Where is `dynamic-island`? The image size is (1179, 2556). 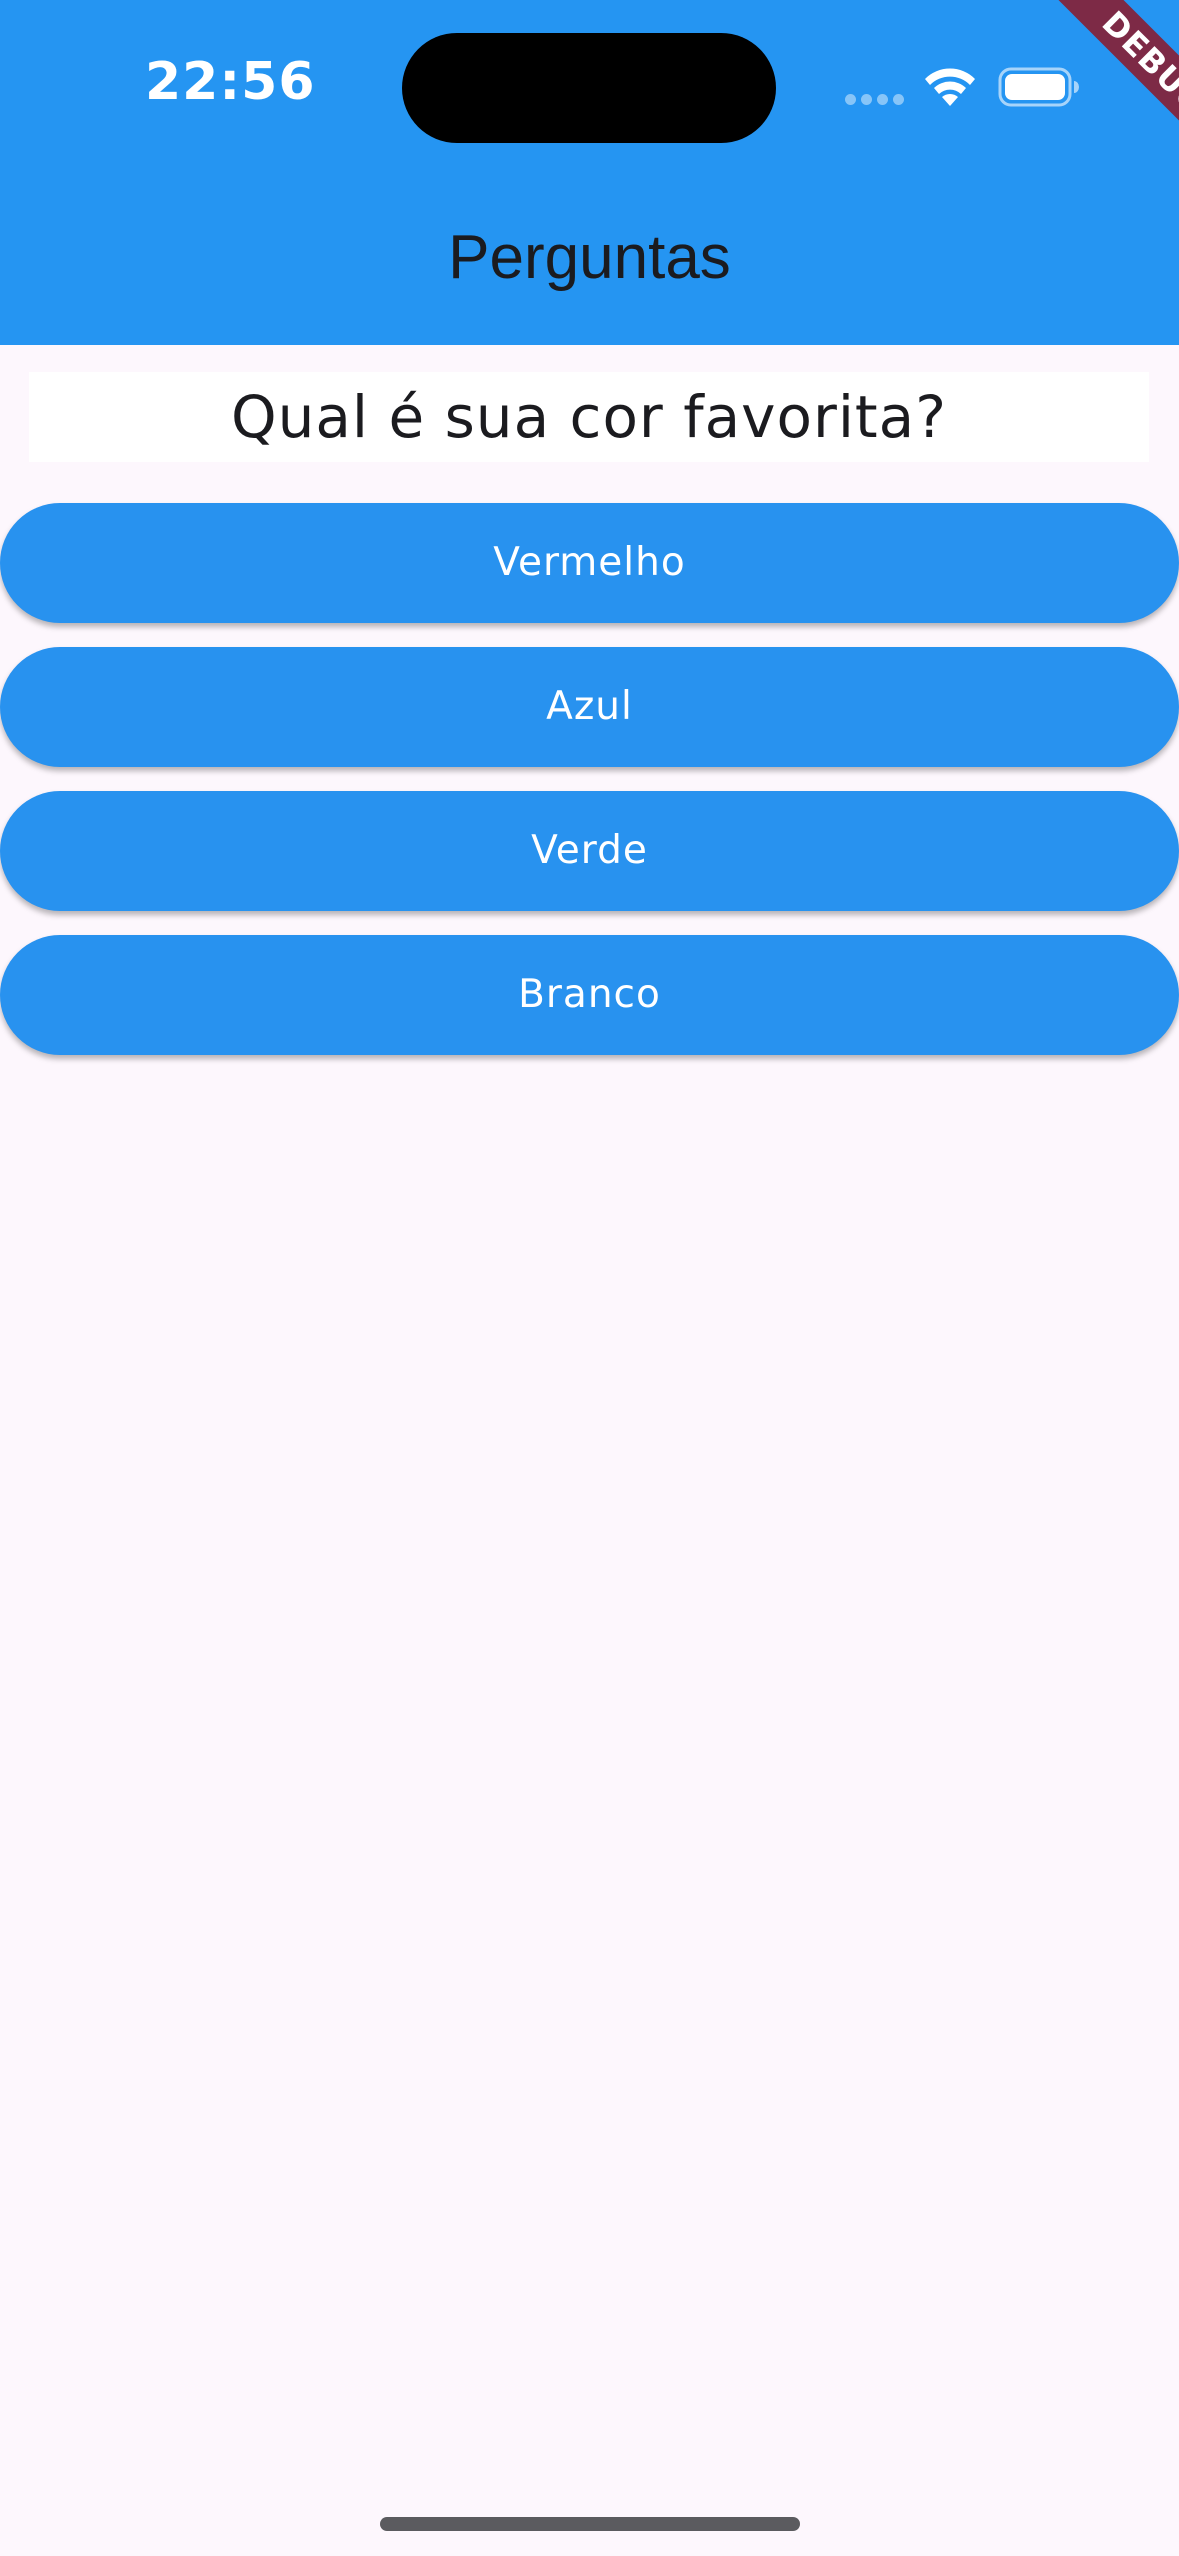 dynamic-island is located at coordinates (589, 88).